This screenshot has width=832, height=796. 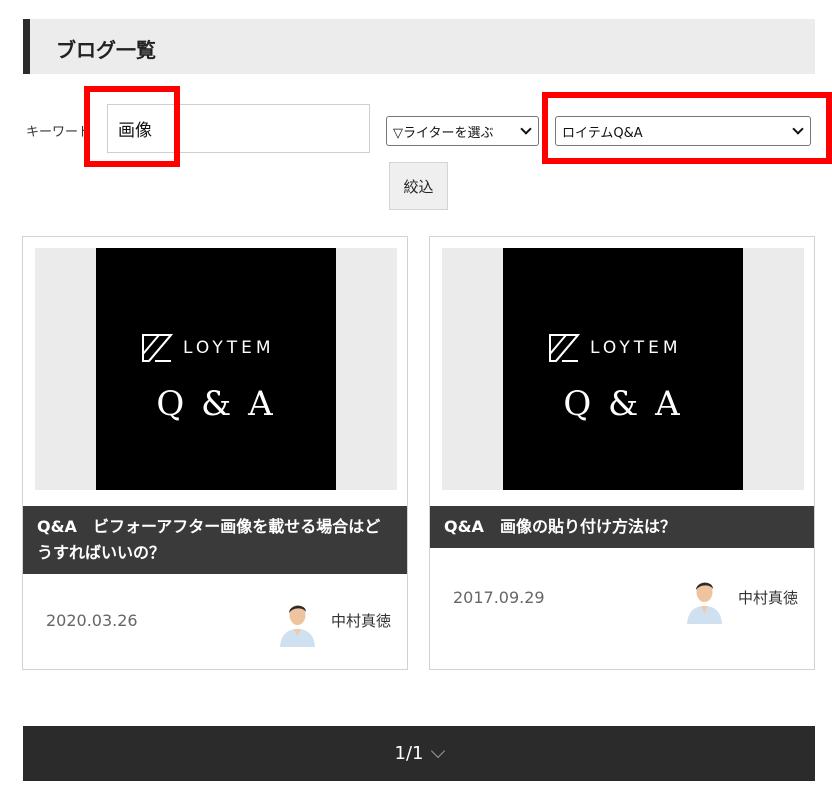 What do you see at coordinates (443, 133) in the screenshot?
I see `writer-select-value: ▽ライターを選ぶ` at bounding box center [443, 133].